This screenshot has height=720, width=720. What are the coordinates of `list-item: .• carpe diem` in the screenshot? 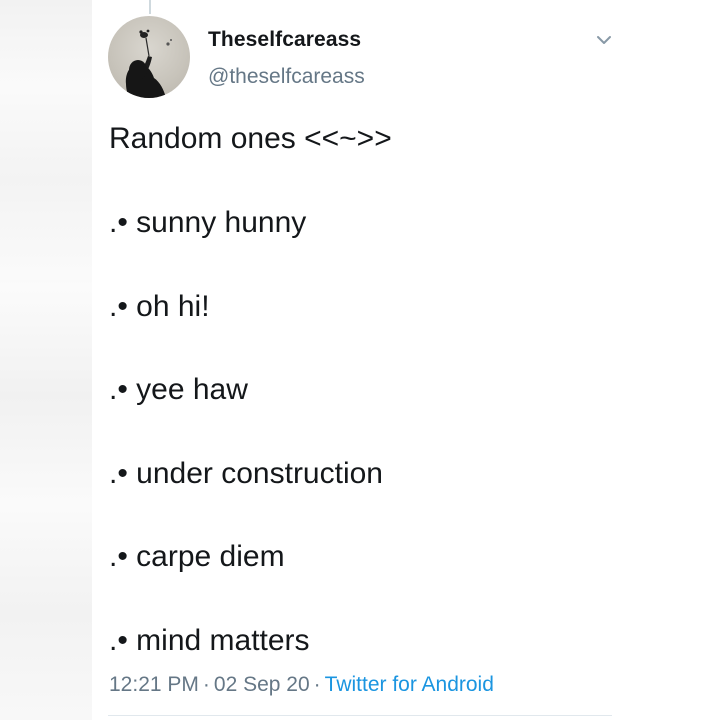 It's located at (197, 557).